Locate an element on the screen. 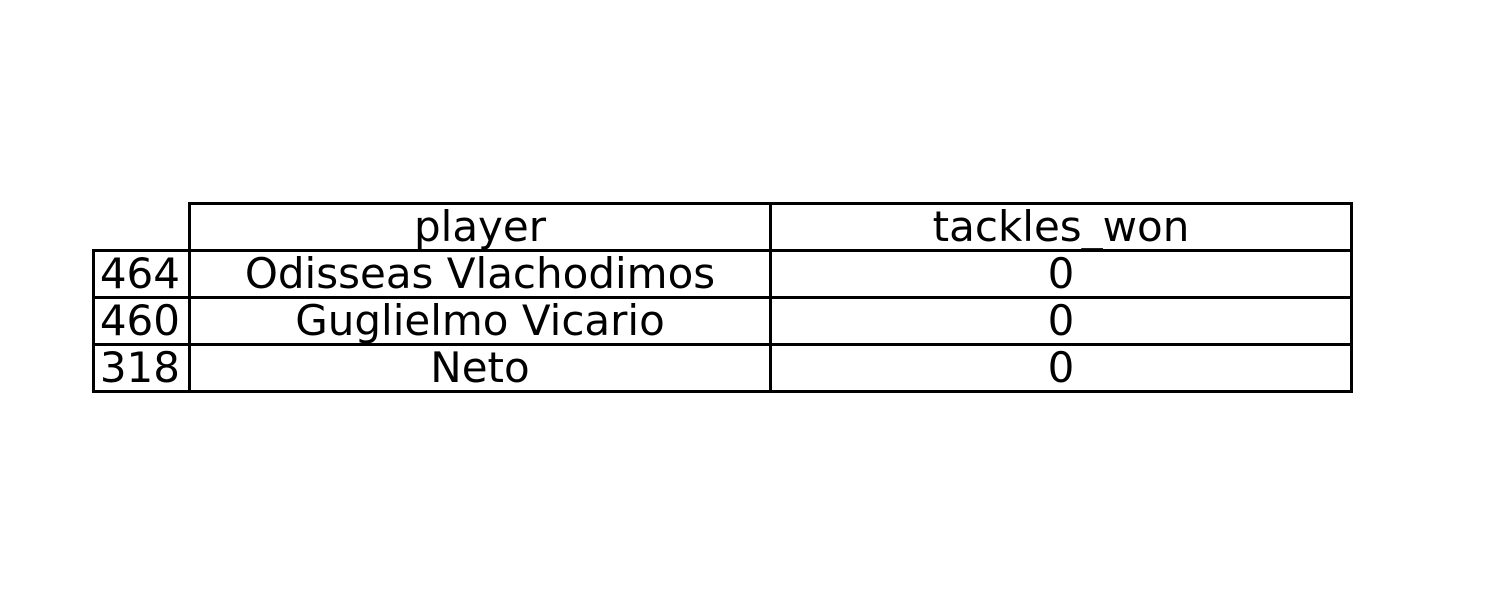  row-index: 318 is located at coordinates (141, 368).